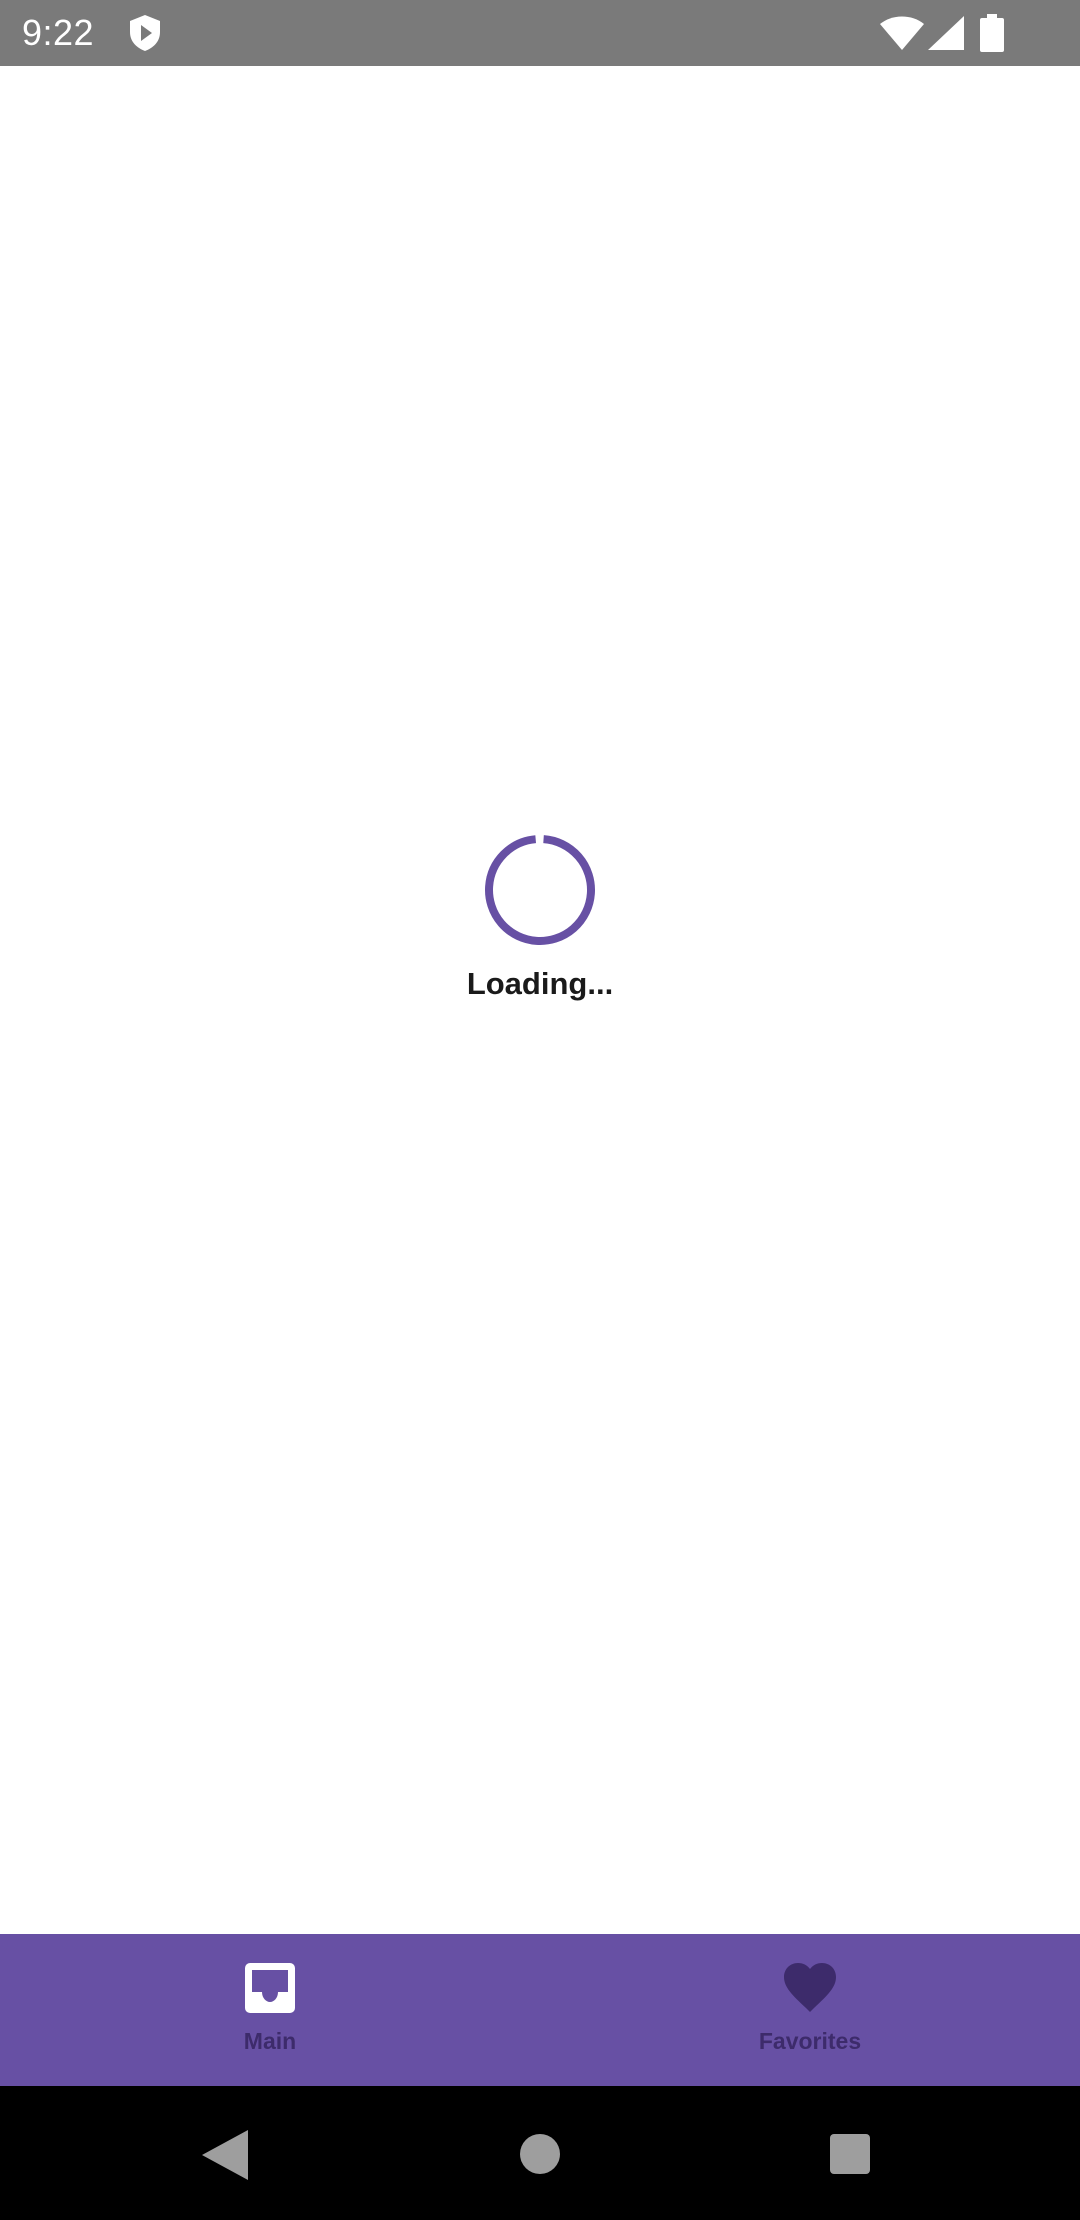  I want to click on signal-icon, so click(946, 33).